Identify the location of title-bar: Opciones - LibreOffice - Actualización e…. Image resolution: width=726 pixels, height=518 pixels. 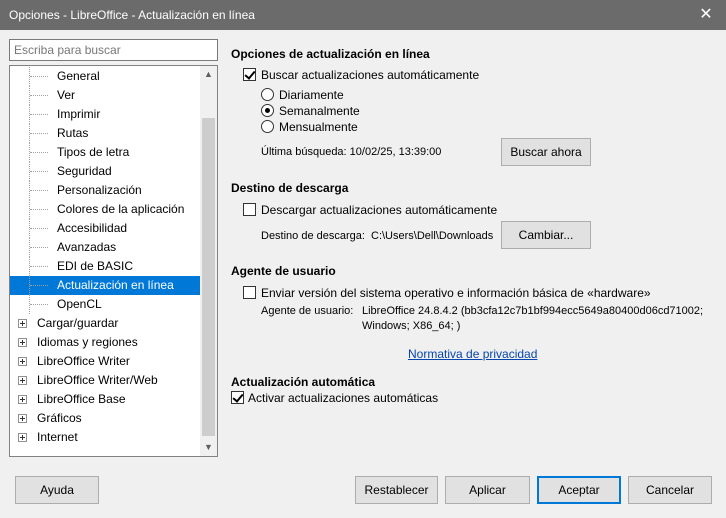
(363, 15).